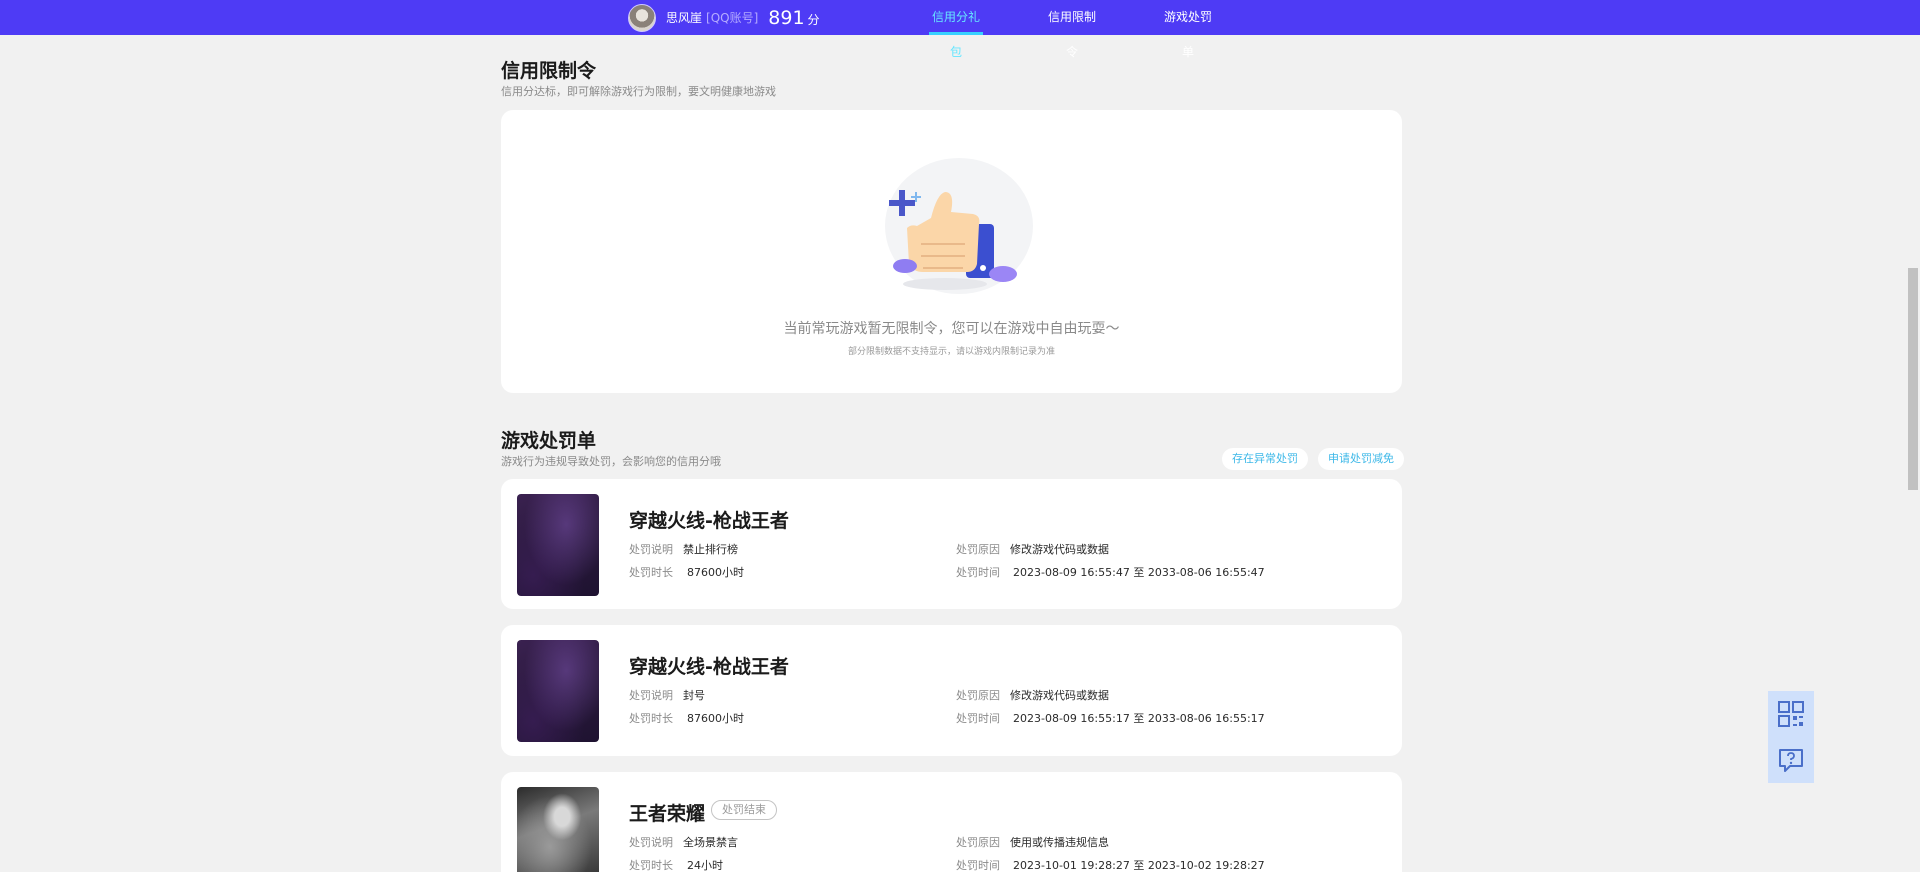  I want to click on penalty-subtitle: 游戏行为违规导致处罚，会影响您的信用分哦, so click(611, 461).